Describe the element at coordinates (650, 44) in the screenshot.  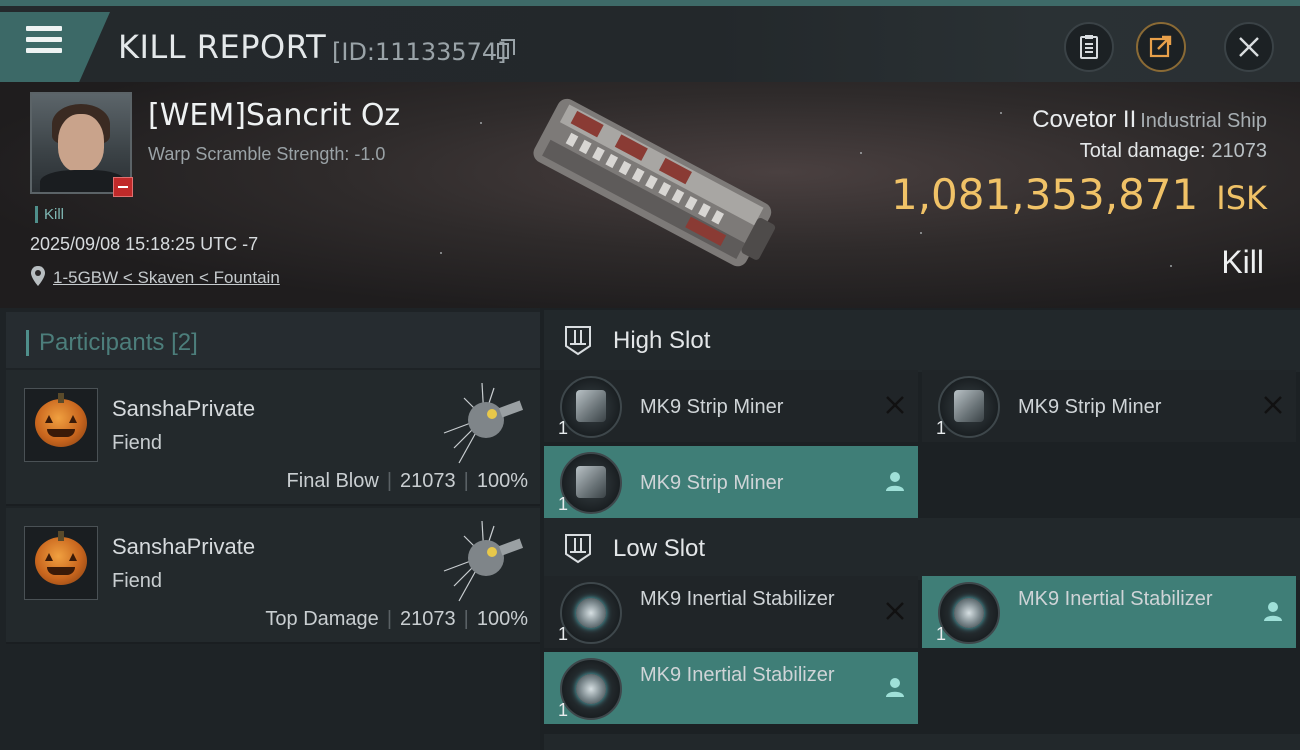
I see `header-bar: KILL REPORT [ID:11133574]` at that location.